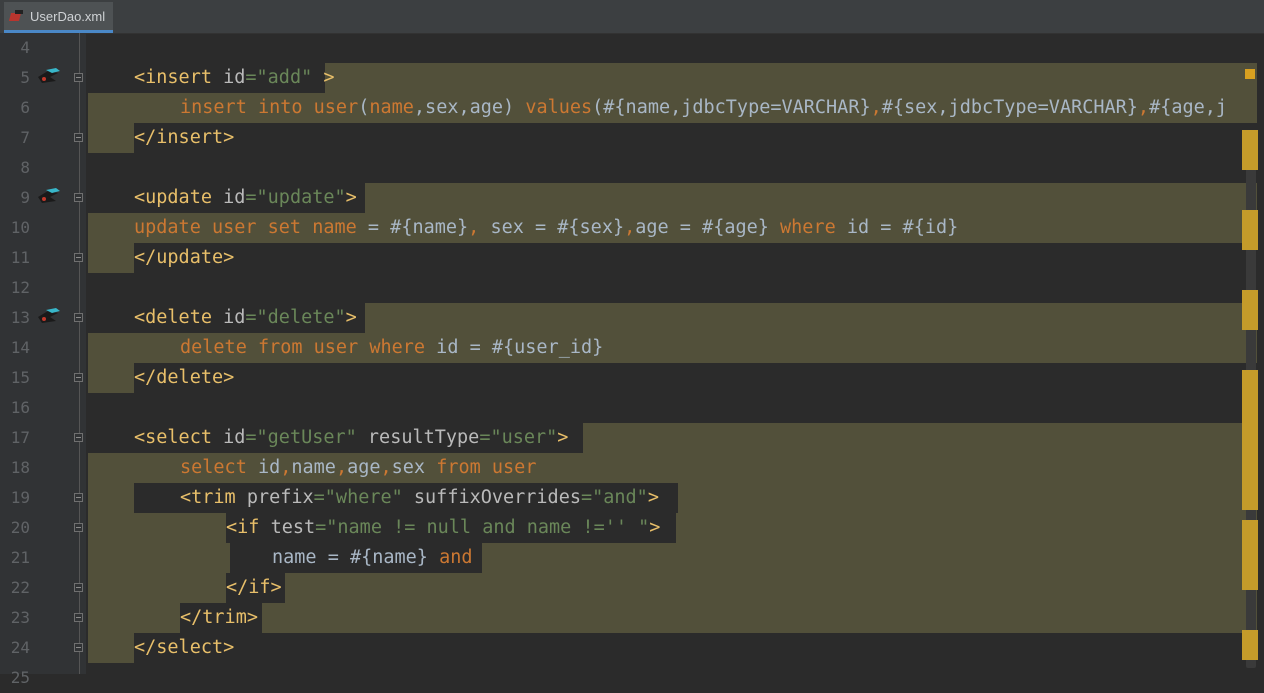 This screenshot has width=1264, height=693. What do you see at coordinates (632, 378) in the screenshot?
I see `code-line: 15 </delete>` at bounding box center [632, 378].